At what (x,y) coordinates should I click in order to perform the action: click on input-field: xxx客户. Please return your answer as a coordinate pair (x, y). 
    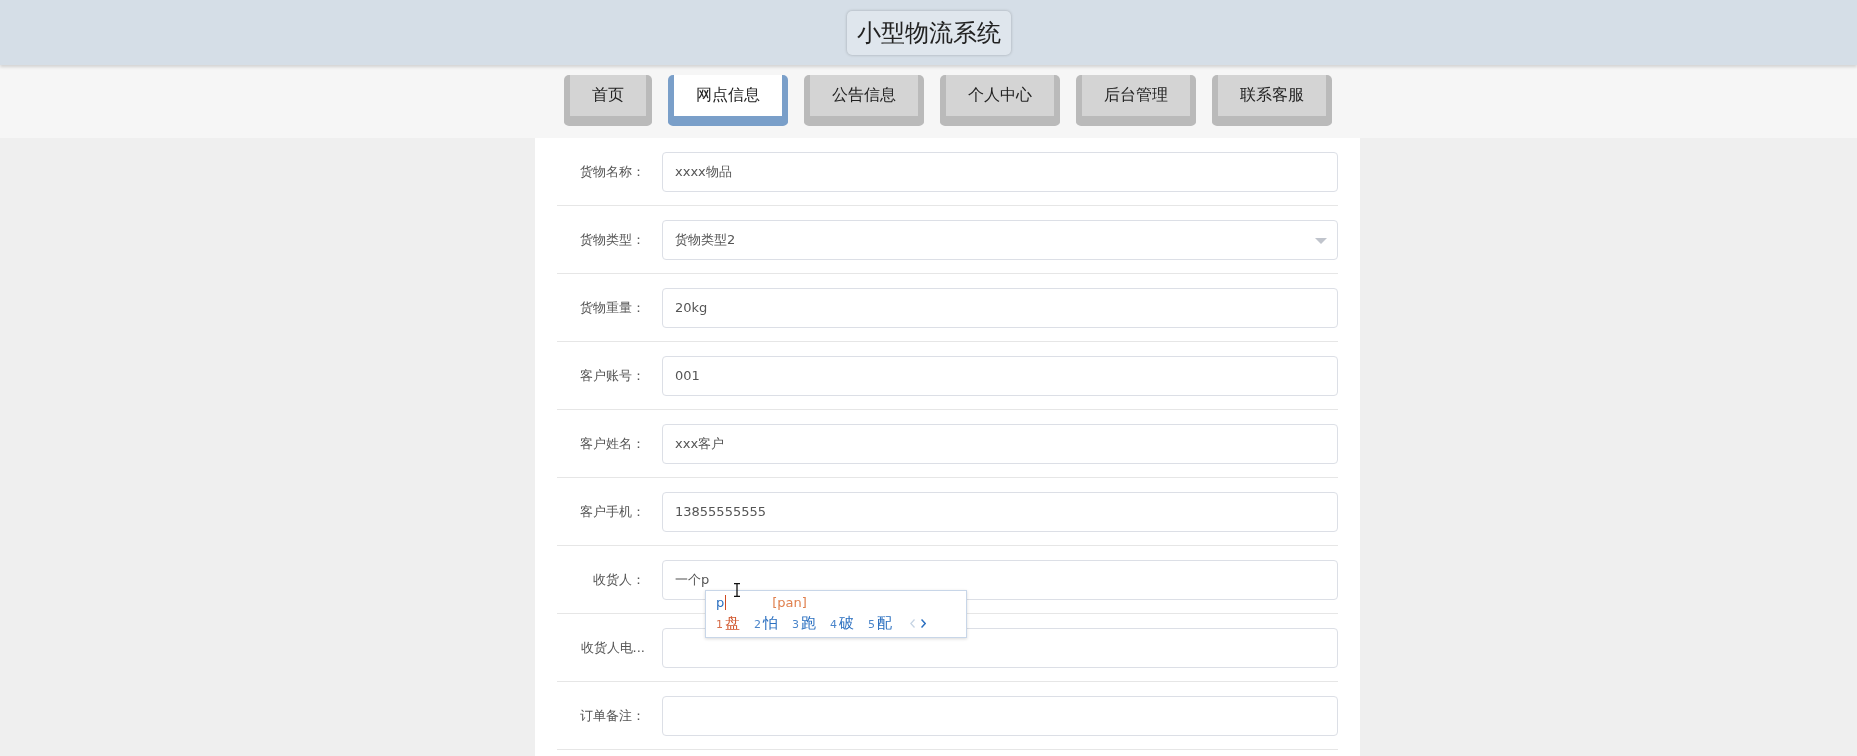
    Looking at the image, I should click on (1000, 443).